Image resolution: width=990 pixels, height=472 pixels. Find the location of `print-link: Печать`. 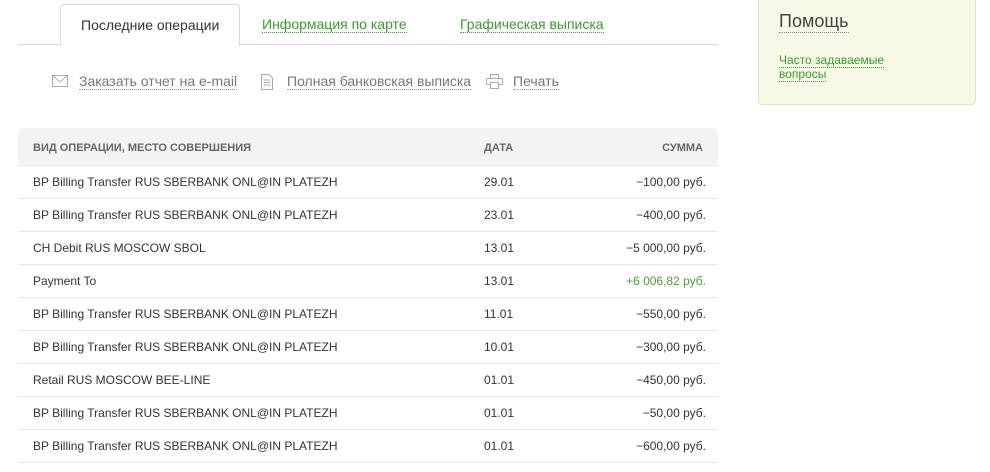

print-link: Печать is located at coordinates (522, 82).